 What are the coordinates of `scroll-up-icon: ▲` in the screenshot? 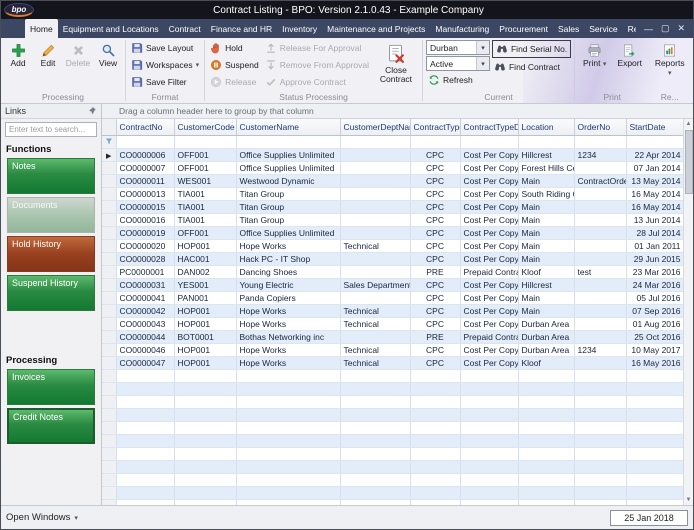 It's located at (689, 124).